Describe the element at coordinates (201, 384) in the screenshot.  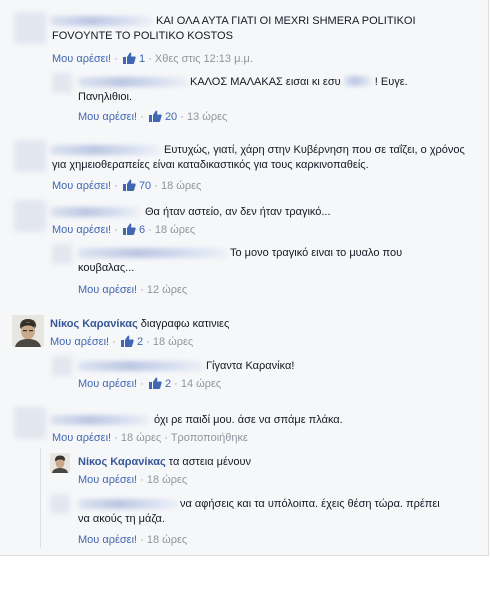
I see `timestamp: 14 ώρες` at that location.